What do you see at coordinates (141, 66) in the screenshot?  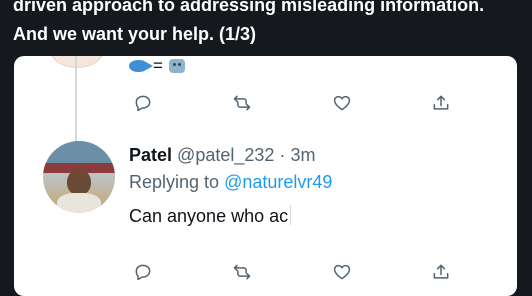 I see `fish-emoji-icon` at bounding box center [141, 66].